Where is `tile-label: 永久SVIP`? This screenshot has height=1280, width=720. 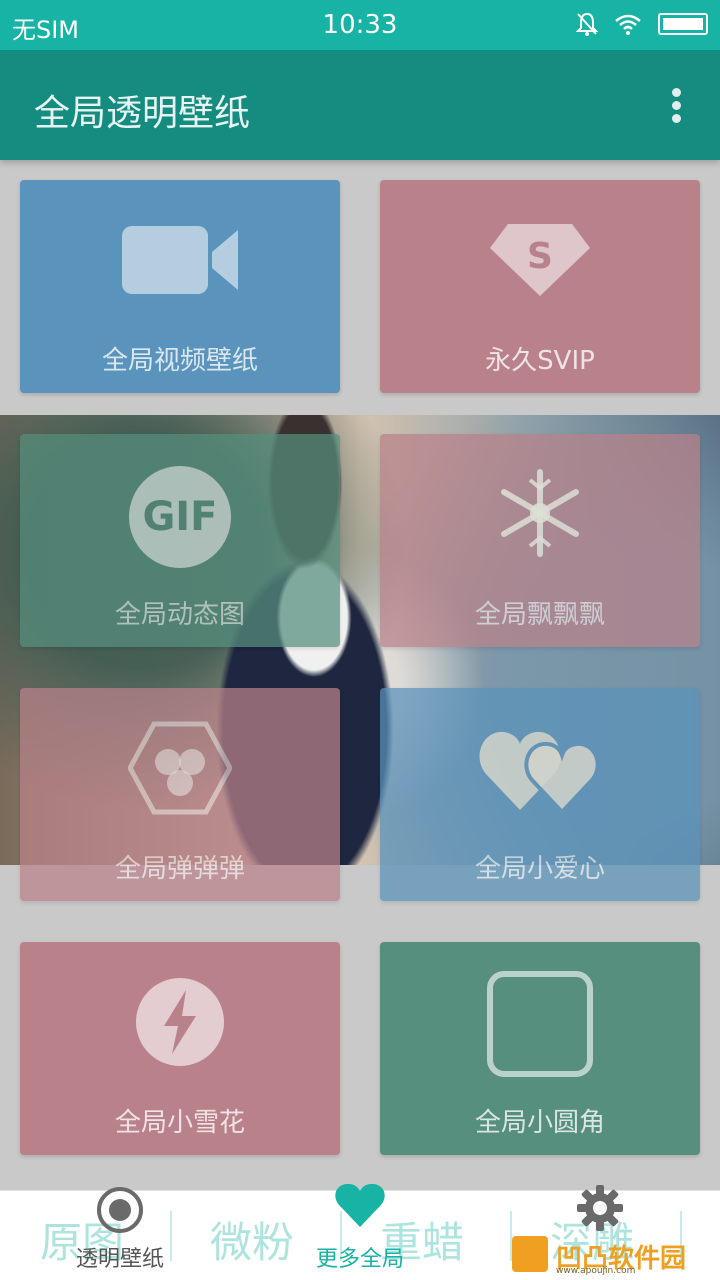 tile-label: 永久SVIP is located at coordinates (540, 361).